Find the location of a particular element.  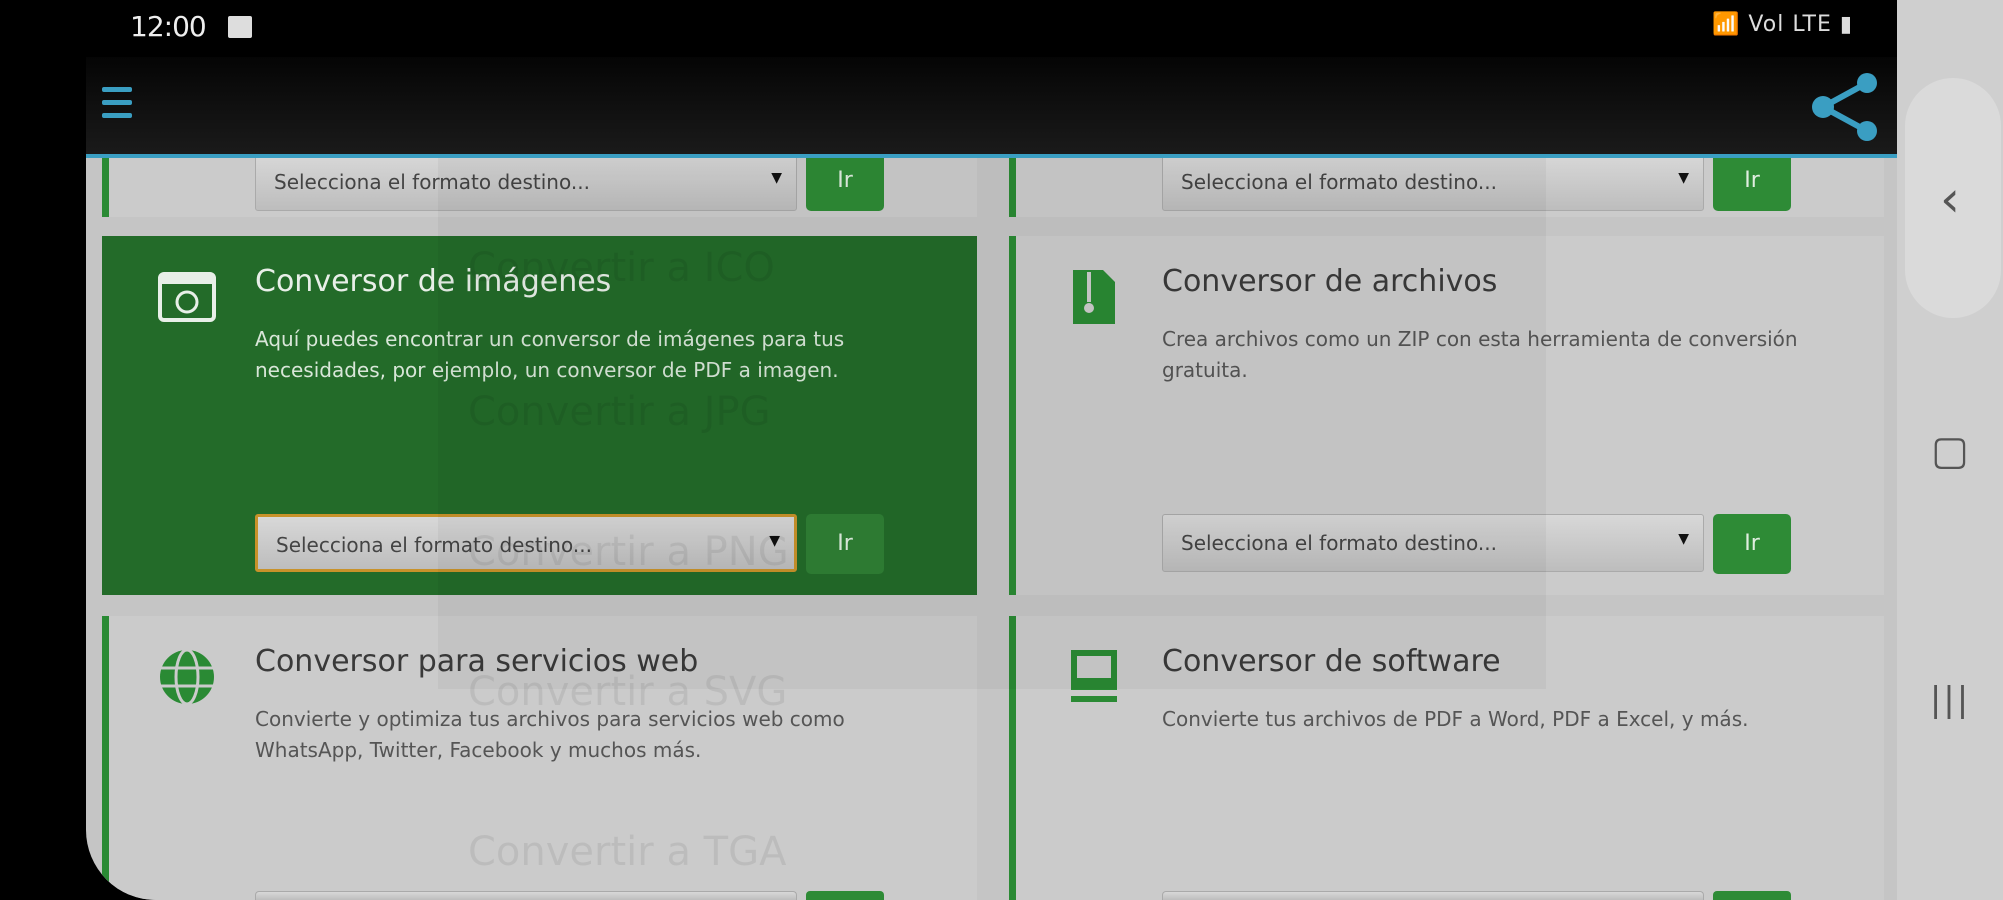

share-icon is located at coordinates (1845, 107).